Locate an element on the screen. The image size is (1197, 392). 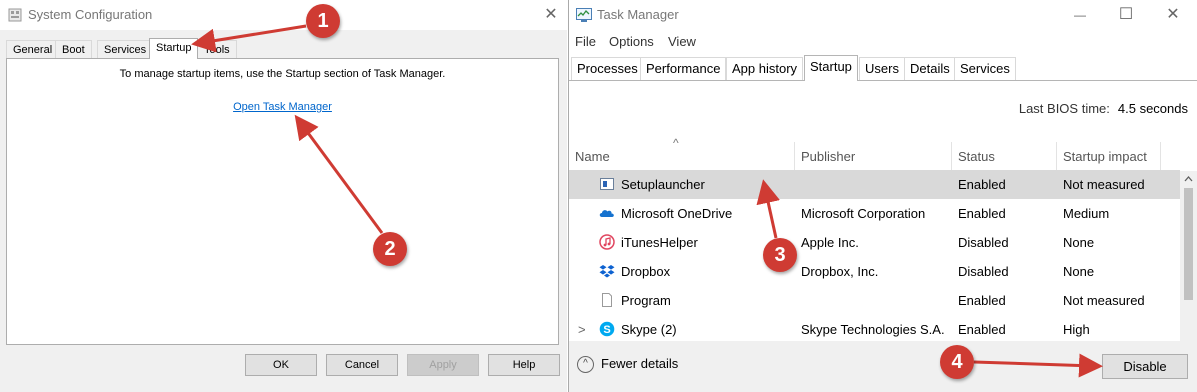
annotation-badge-1: 1 is located at coordinates (323, 21).